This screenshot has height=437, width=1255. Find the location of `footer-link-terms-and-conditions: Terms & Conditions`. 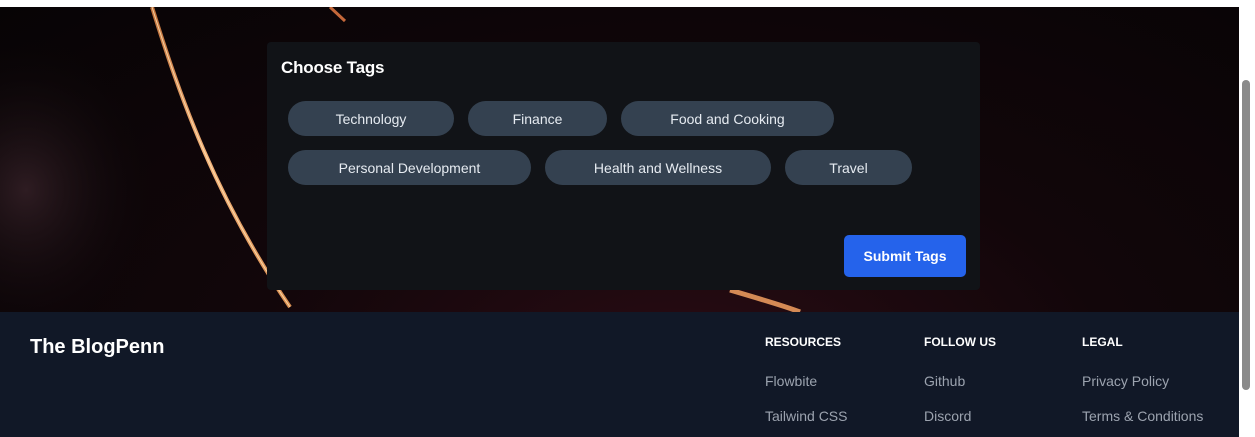

footer-link-terms-and-conditions: Terms & Conditions is located at coordinates (1142, 416).